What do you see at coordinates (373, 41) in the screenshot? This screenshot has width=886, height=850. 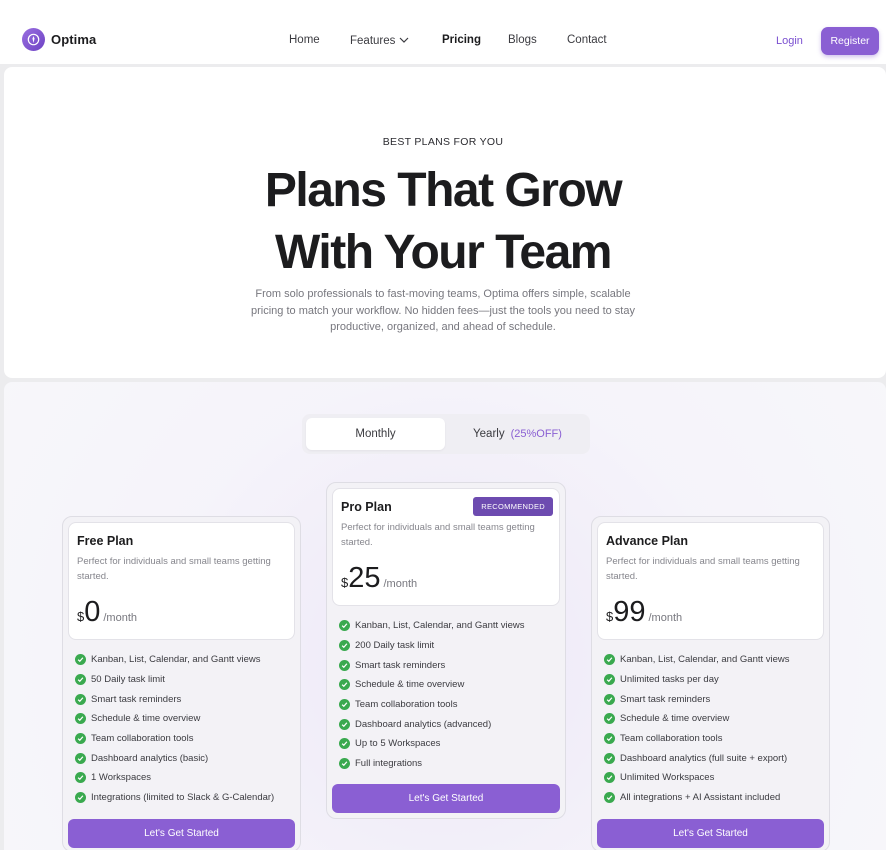 I see `nav-features-label: Features` at bounding box center [373, 41].